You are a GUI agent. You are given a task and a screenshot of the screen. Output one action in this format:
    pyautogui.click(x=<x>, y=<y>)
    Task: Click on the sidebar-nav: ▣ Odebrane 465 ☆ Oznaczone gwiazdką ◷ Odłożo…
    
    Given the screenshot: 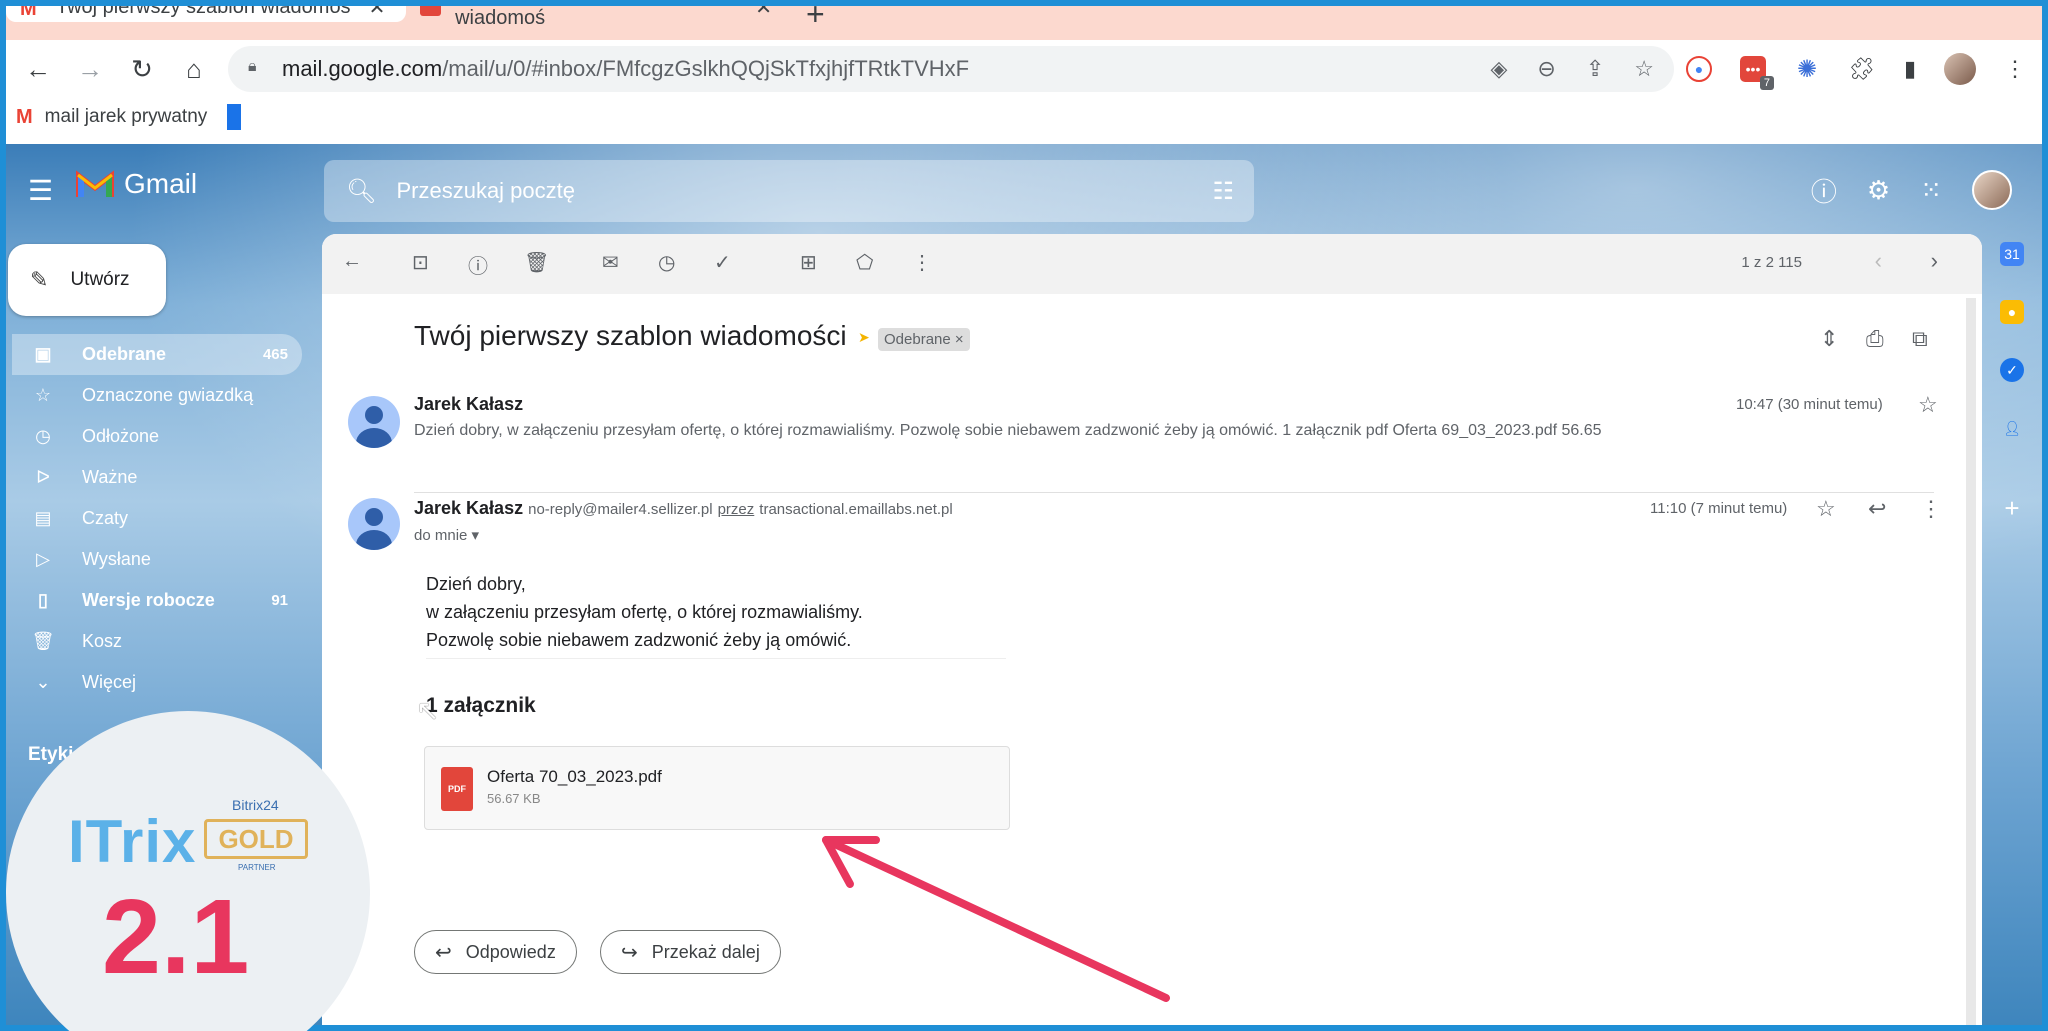 What is the action you would take?
    pyautogui.click(x=162, y=518)
    